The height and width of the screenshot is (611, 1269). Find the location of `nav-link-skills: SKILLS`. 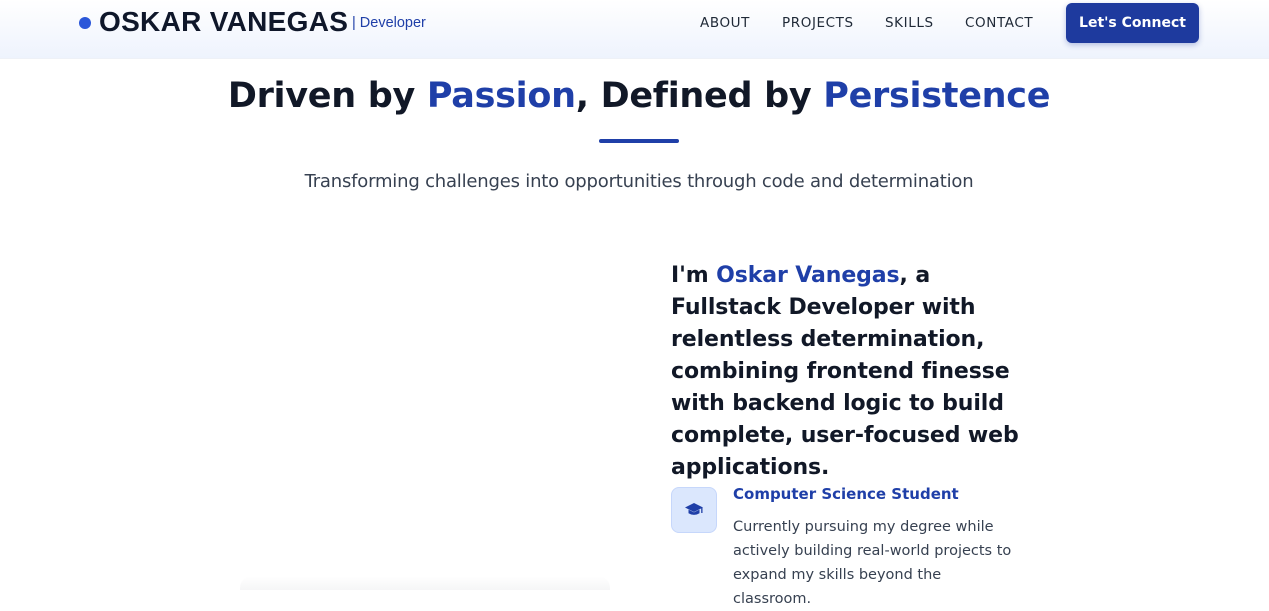

nav-link-skills: SKILLS is located at coordinates (909, 23).